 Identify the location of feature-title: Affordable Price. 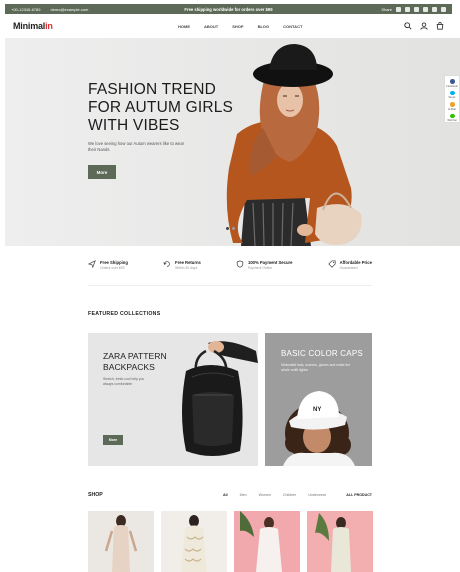
(355, 262).